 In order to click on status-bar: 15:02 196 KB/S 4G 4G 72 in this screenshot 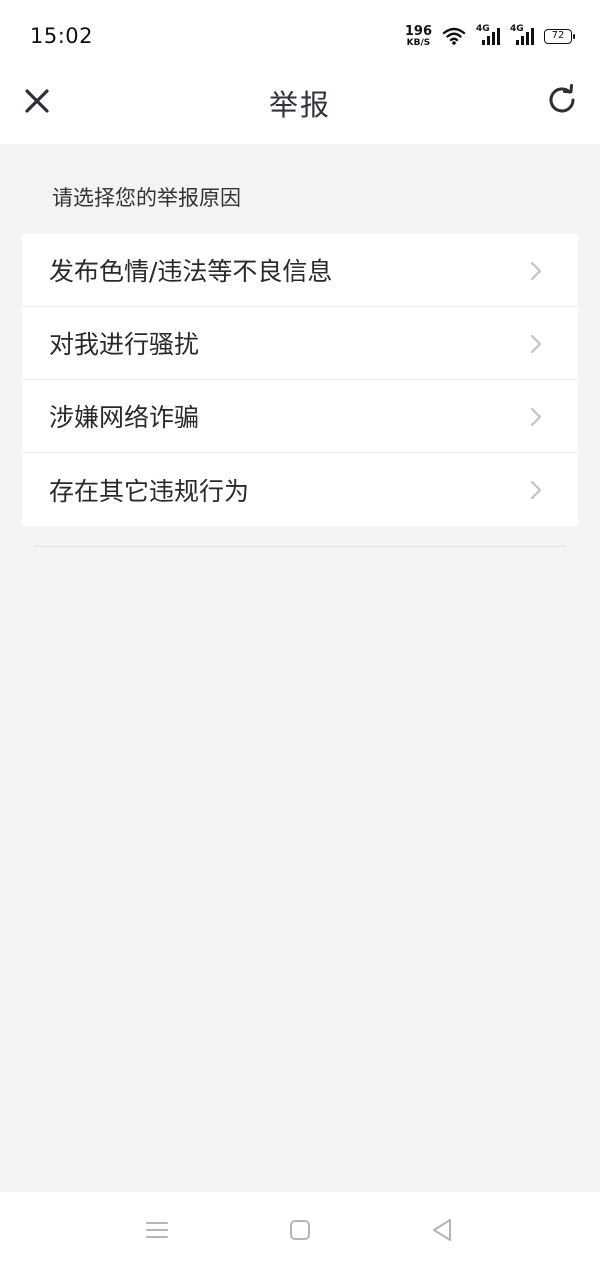, I will do `click(300, 36)`.